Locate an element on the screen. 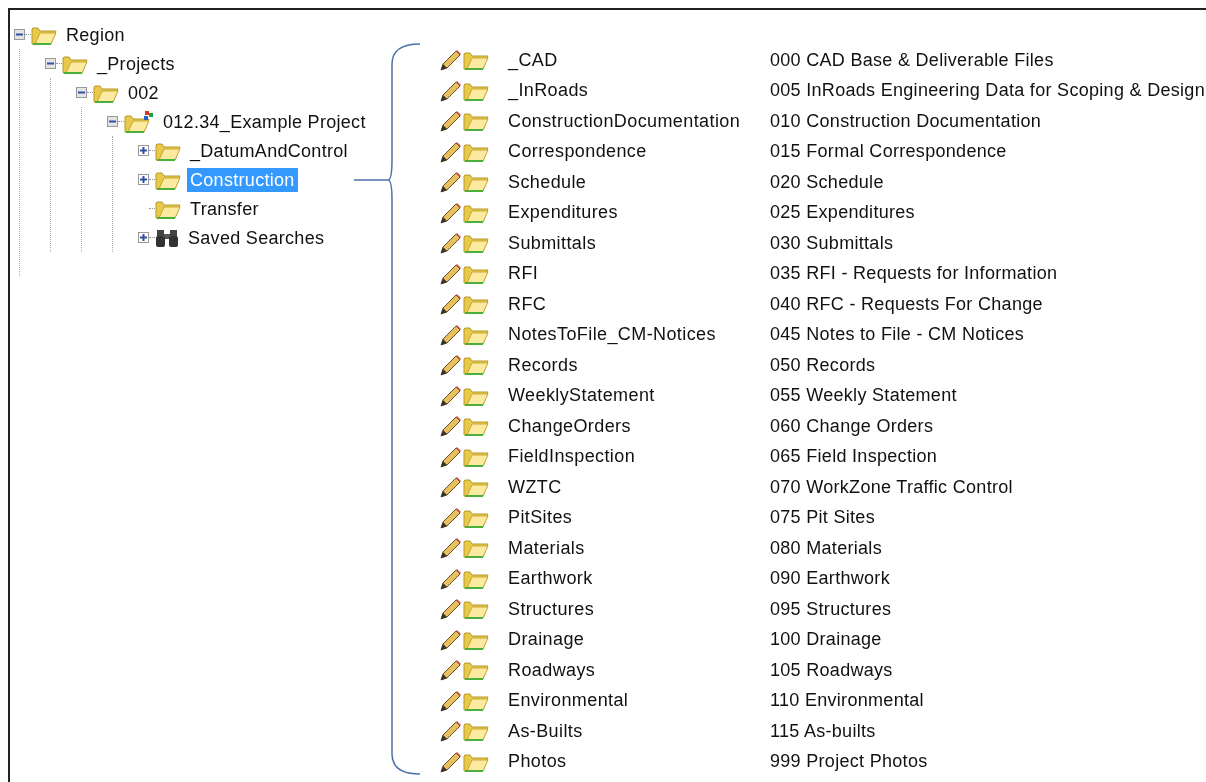 The height and width of the screenshot is (782, 1206). folder-description: 055 Weekly Statement is located at coordinates (863, 396).